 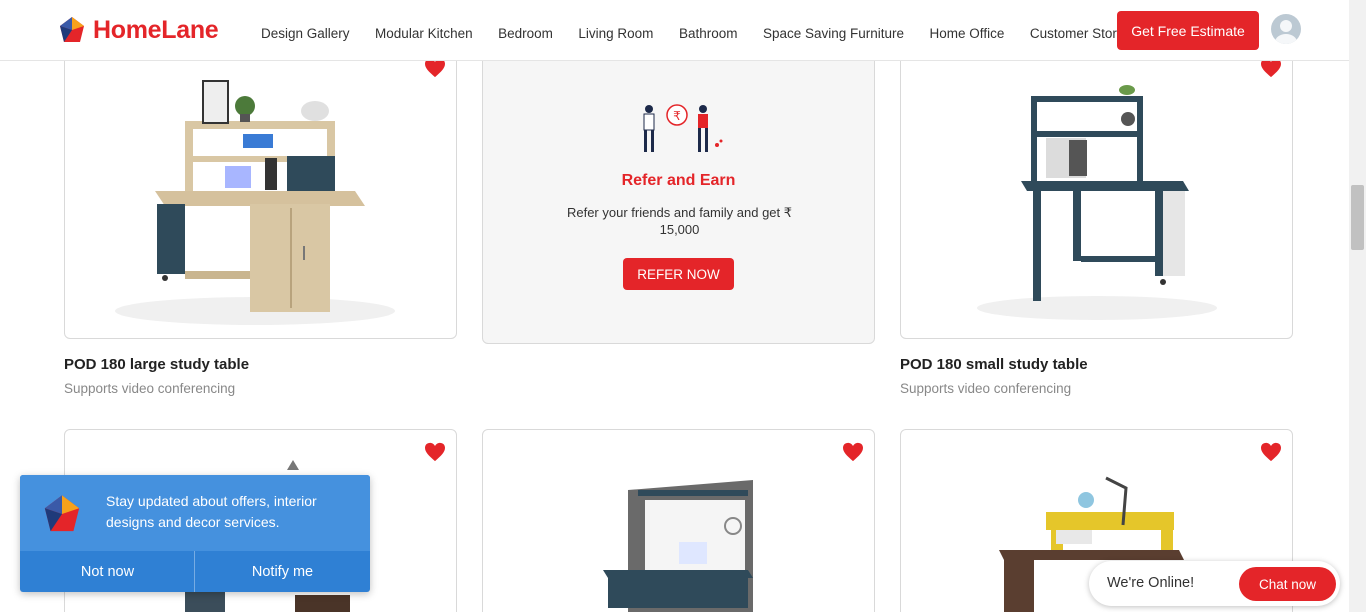 What do you see at coordinates (615, 33) in the screenshot?
I see `nav-living-room: Living Room` at bounding box center [615, 33].